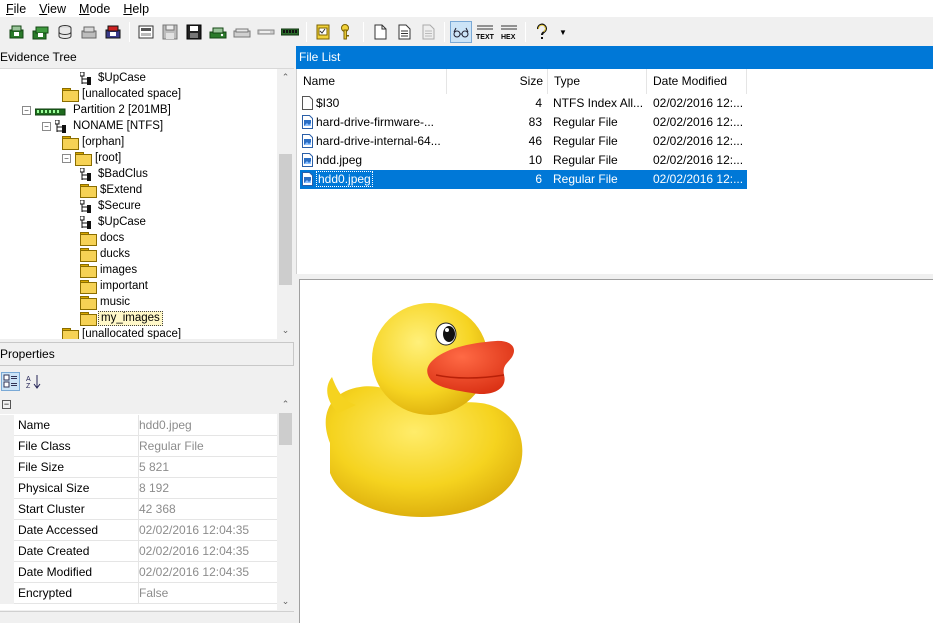 Image resolution: width=933 pixels, height=623 pixels. I want to click on export-icon, so click(194, 32).